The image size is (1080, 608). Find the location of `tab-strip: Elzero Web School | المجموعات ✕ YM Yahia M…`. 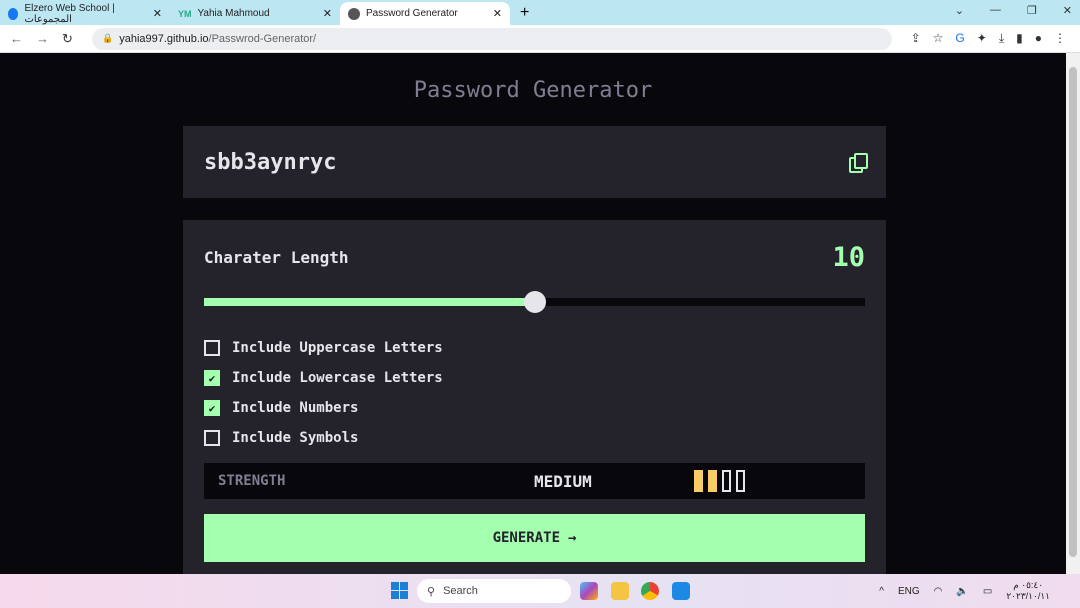

tab-strip: Elzero Web School | المجموعات ✕ YM Yahia M… is located at coordinates (540, 12).